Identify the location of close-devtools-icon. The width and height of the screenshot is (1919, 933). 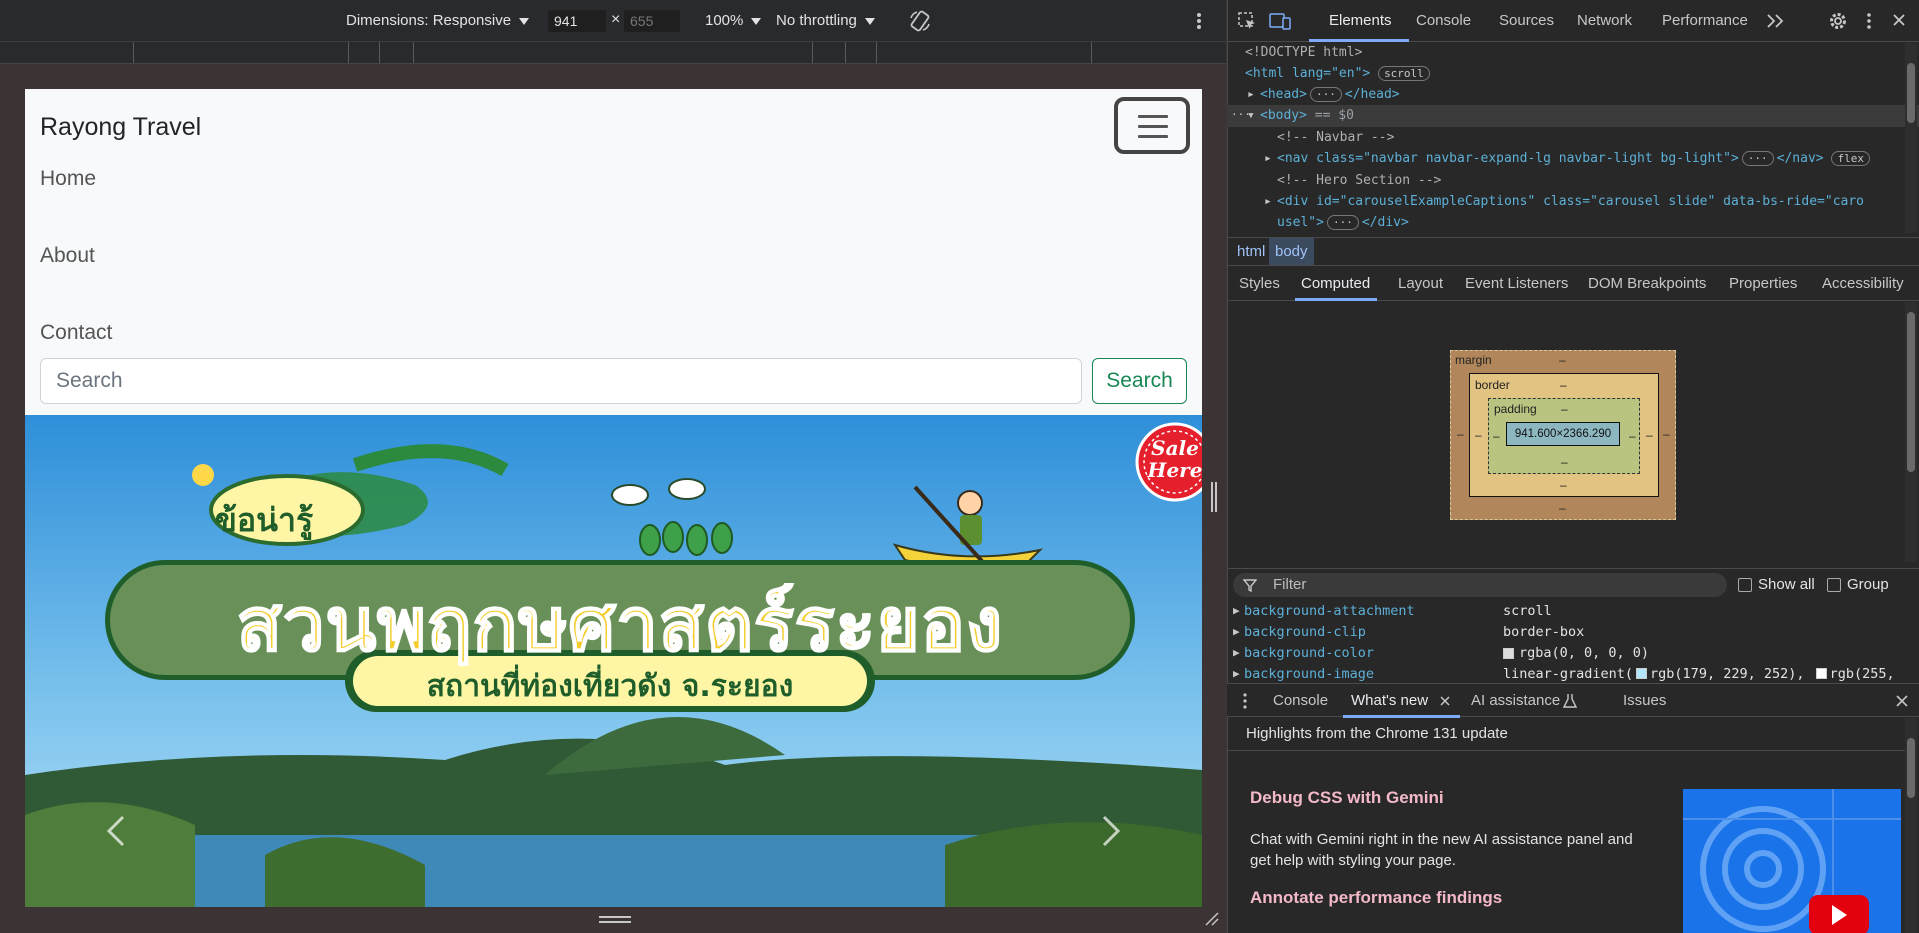
(1899, 20).